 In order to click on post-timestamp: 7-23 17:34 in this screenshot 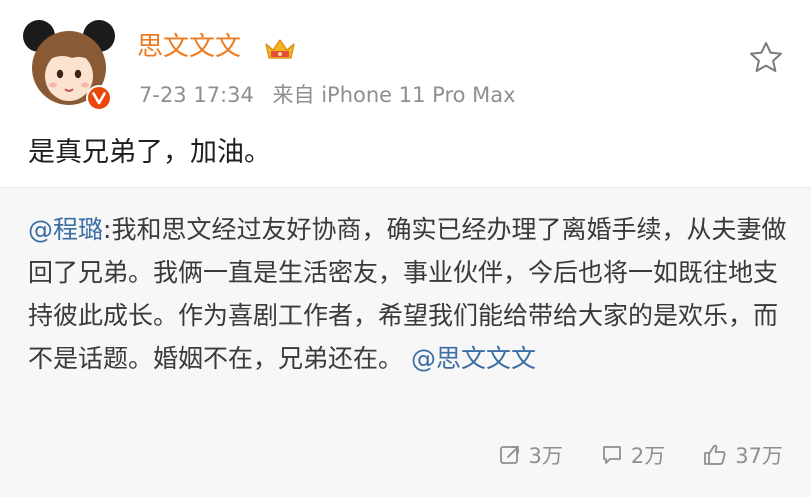, I will do `click(196, 95)`.